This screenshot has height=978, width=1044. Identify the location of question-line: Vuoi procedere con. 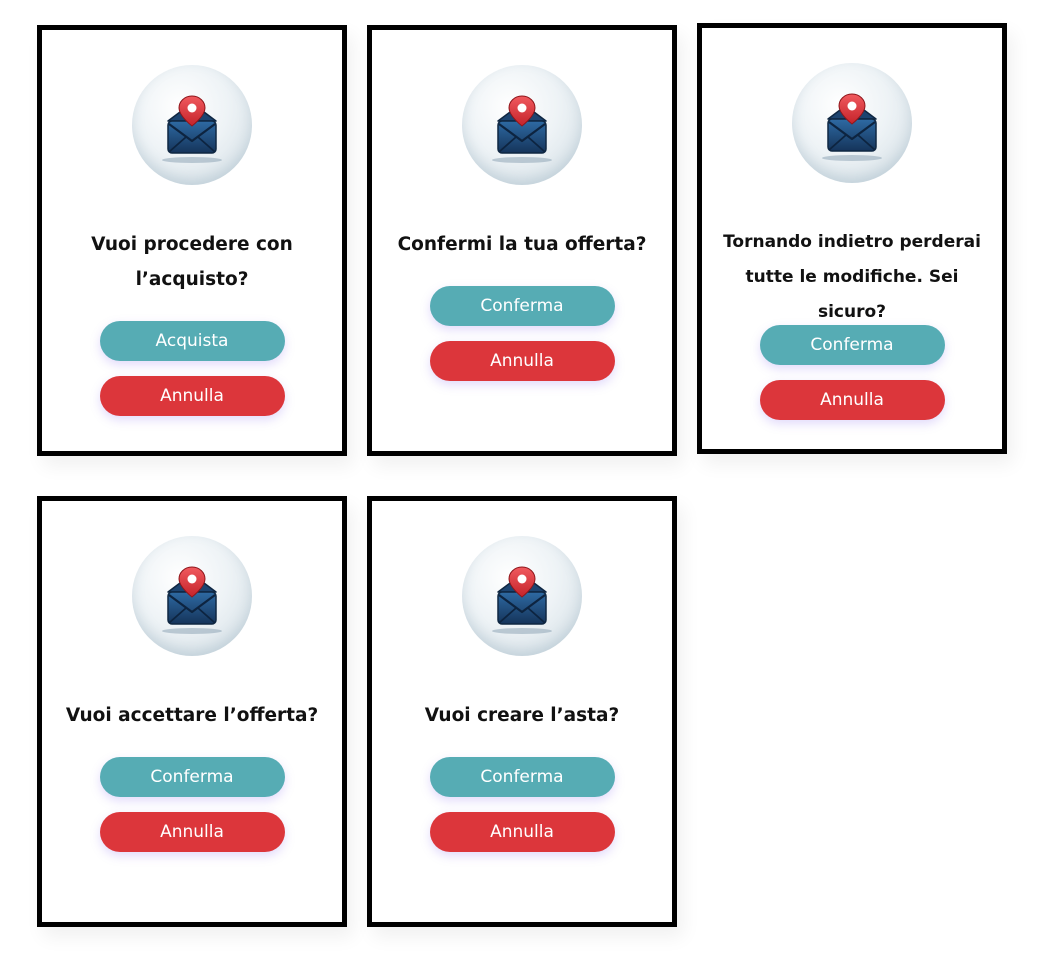
(192, 244).